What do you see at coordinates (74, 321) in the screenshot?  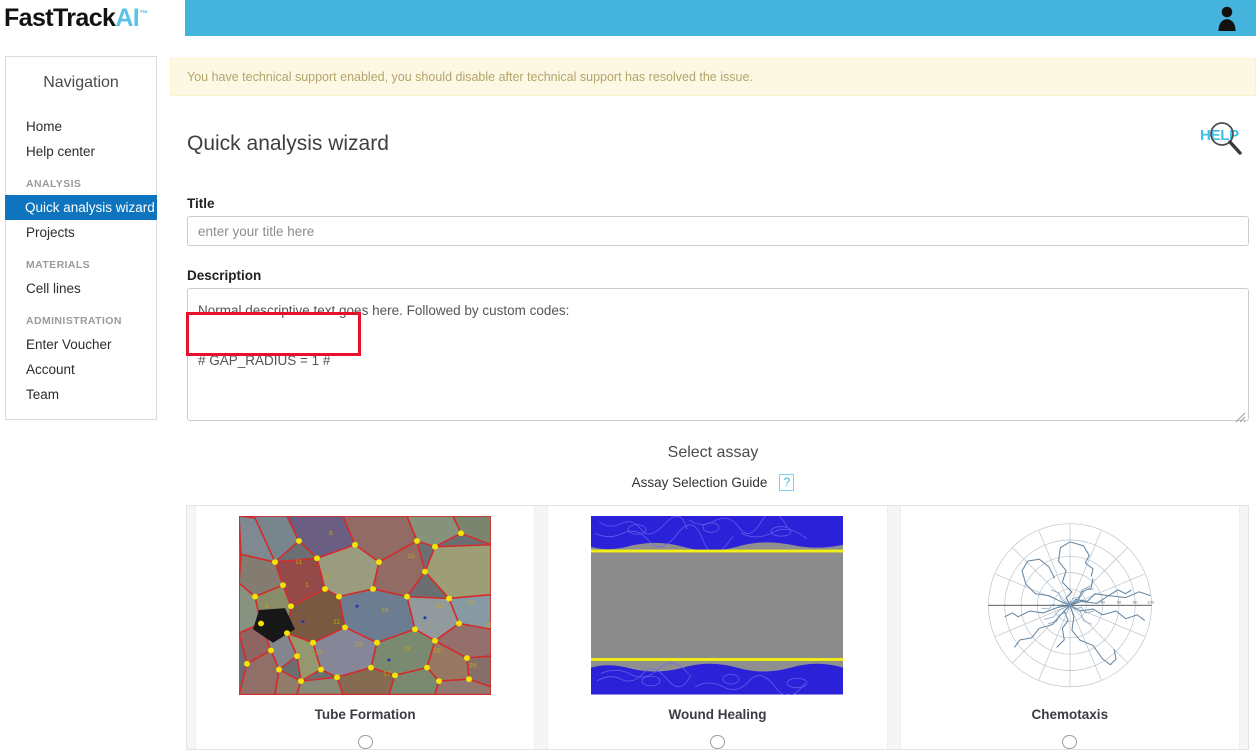 I see `sidebar-section-administration: ADMINISTRATION` at bounding box center [74, 321].